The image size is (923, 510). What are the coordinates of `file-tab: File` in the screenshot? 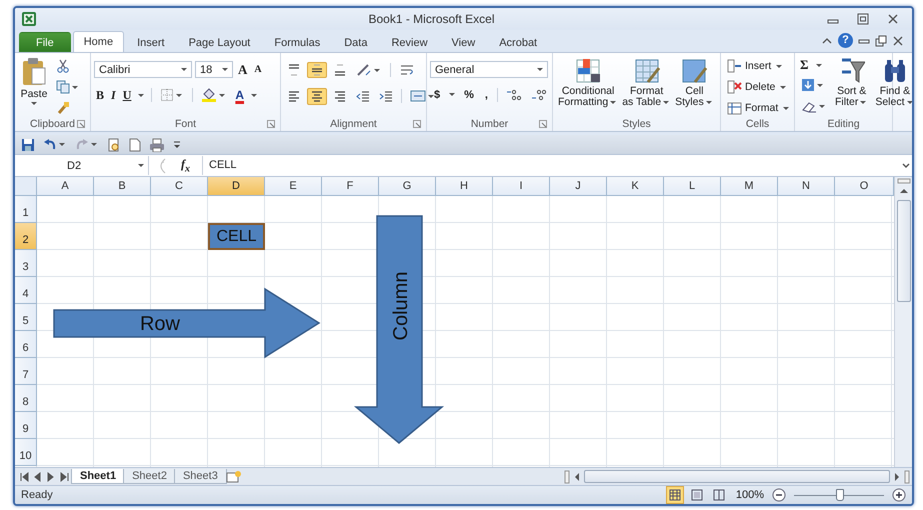 It's located at (45, 42).